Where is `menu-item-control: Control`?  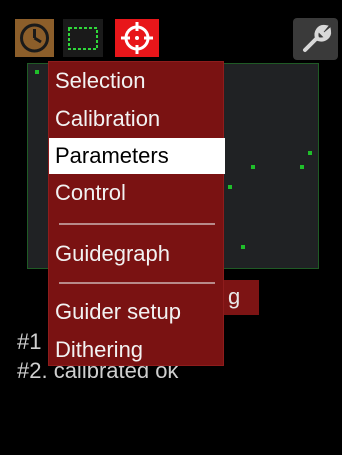 menu-item-control: Control is located at coordinates (137, 193).